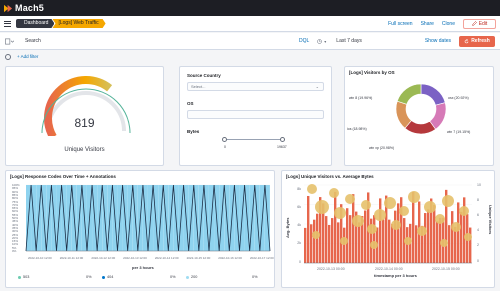 The height and width of the screenshot is (291, 500). What do you see at coordinates (300, 262) in the screenshot?
I see `y-left-tick: 0` at bounding box center [300, 262].